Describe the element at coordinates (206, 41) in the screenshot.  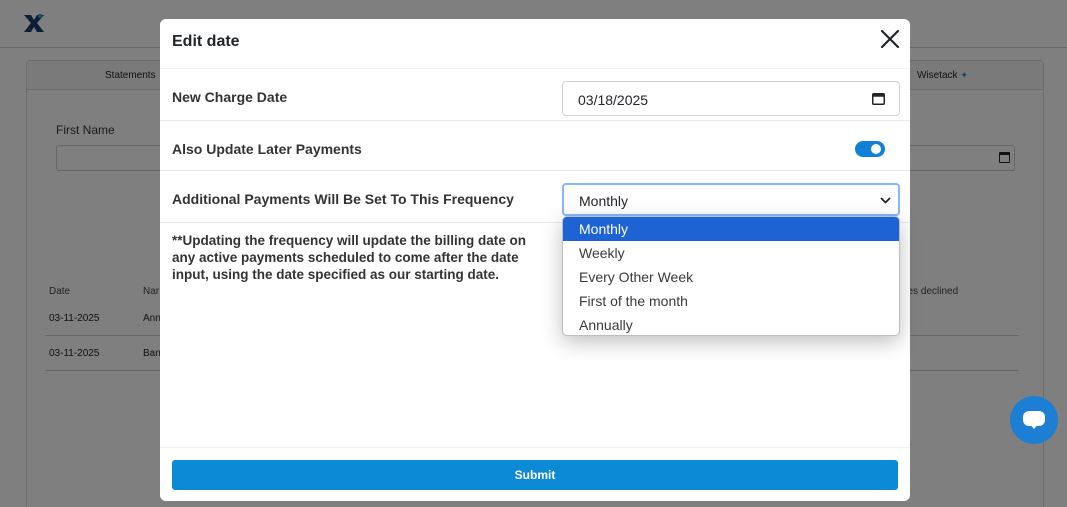
I see `modal-title: Edit date` at that location.